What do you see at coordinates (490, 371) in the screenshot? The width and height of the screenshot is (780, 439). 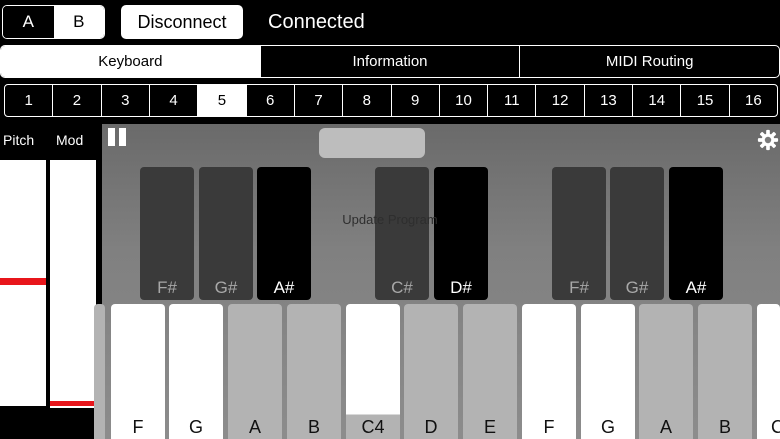 I see `white-key: E` at bounding box center [490, 371].